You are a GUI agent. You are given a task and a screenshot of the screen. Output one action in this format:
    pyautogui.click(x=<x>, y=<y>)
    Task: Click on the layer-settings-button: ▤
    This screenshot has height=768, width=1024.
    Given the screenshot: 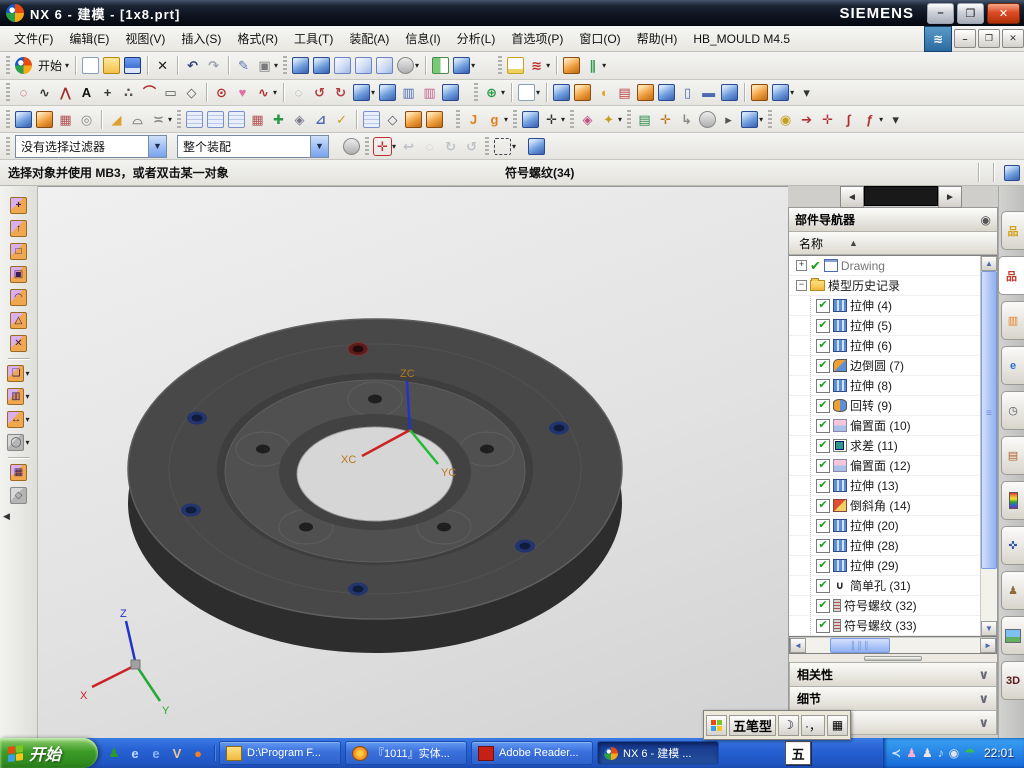 What is the action you would take?
    pyautogui.click(x=644, y=119)
    